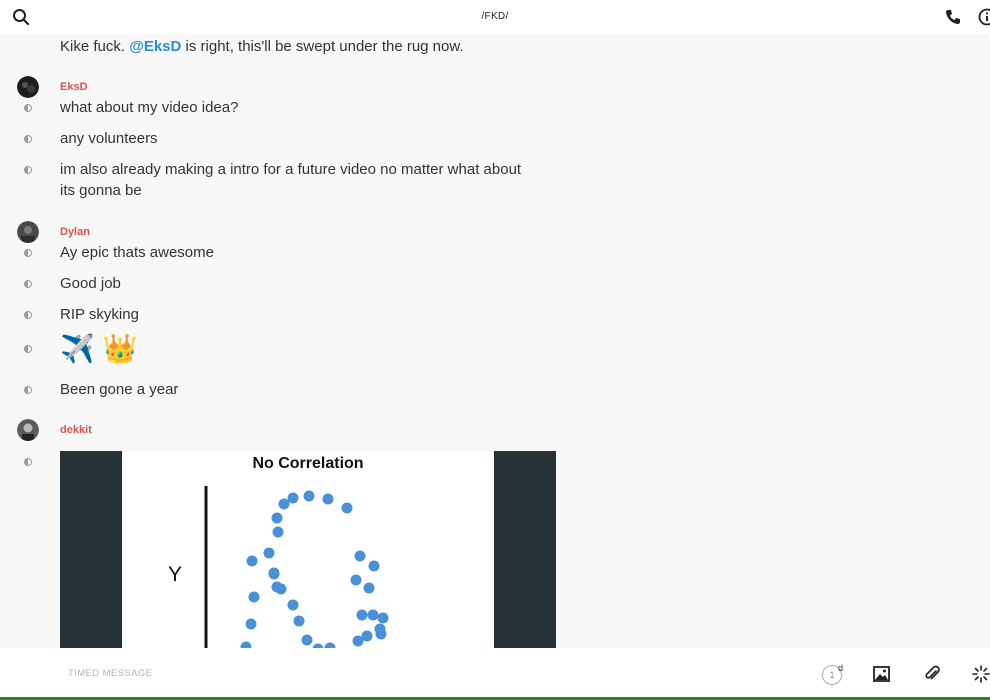 This screenshot has width=990, height=700. What do you see at coordinates (984, 17) in the screenshot?
I see `info-icon` at bounding box center [984, 17].